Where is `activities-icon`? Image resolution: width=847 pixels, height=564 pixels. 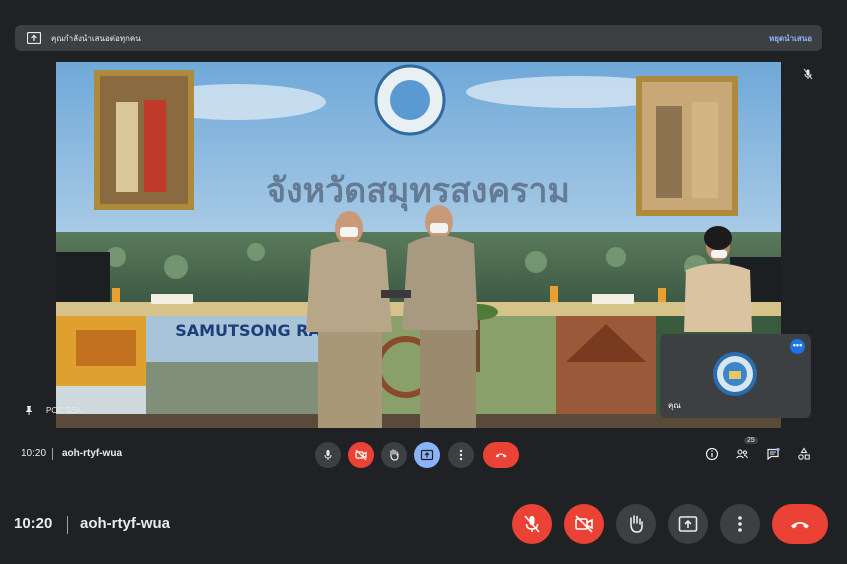
activities-icon is located at coordinates (804, 453).